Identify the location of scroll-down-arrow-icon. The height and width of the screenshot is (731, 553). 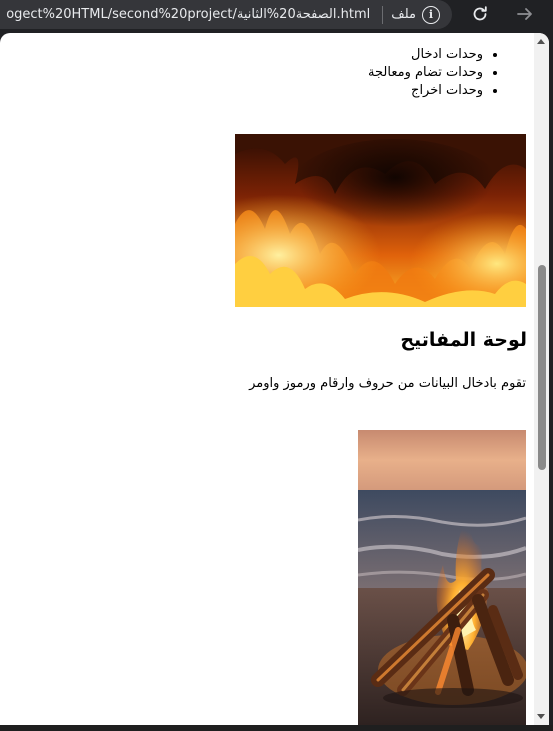
(541, 716).